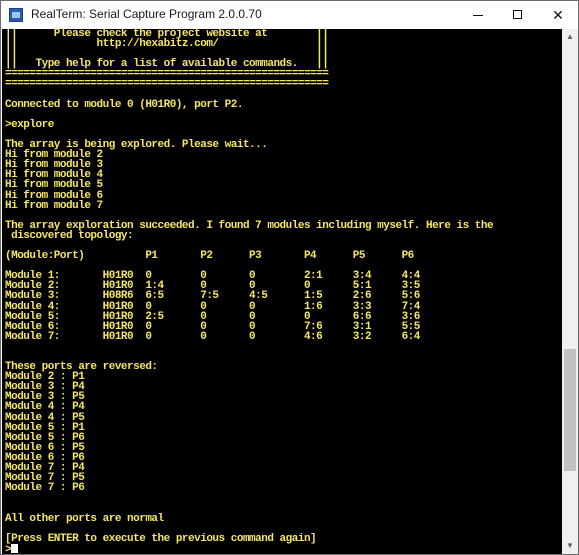 The height and width of the screenshot is (555, 579). What do you see at coordinates (45, 427) in the screenshot?
I see `terminal-line: Module 5 : P1` at bounding box center [45, 427].